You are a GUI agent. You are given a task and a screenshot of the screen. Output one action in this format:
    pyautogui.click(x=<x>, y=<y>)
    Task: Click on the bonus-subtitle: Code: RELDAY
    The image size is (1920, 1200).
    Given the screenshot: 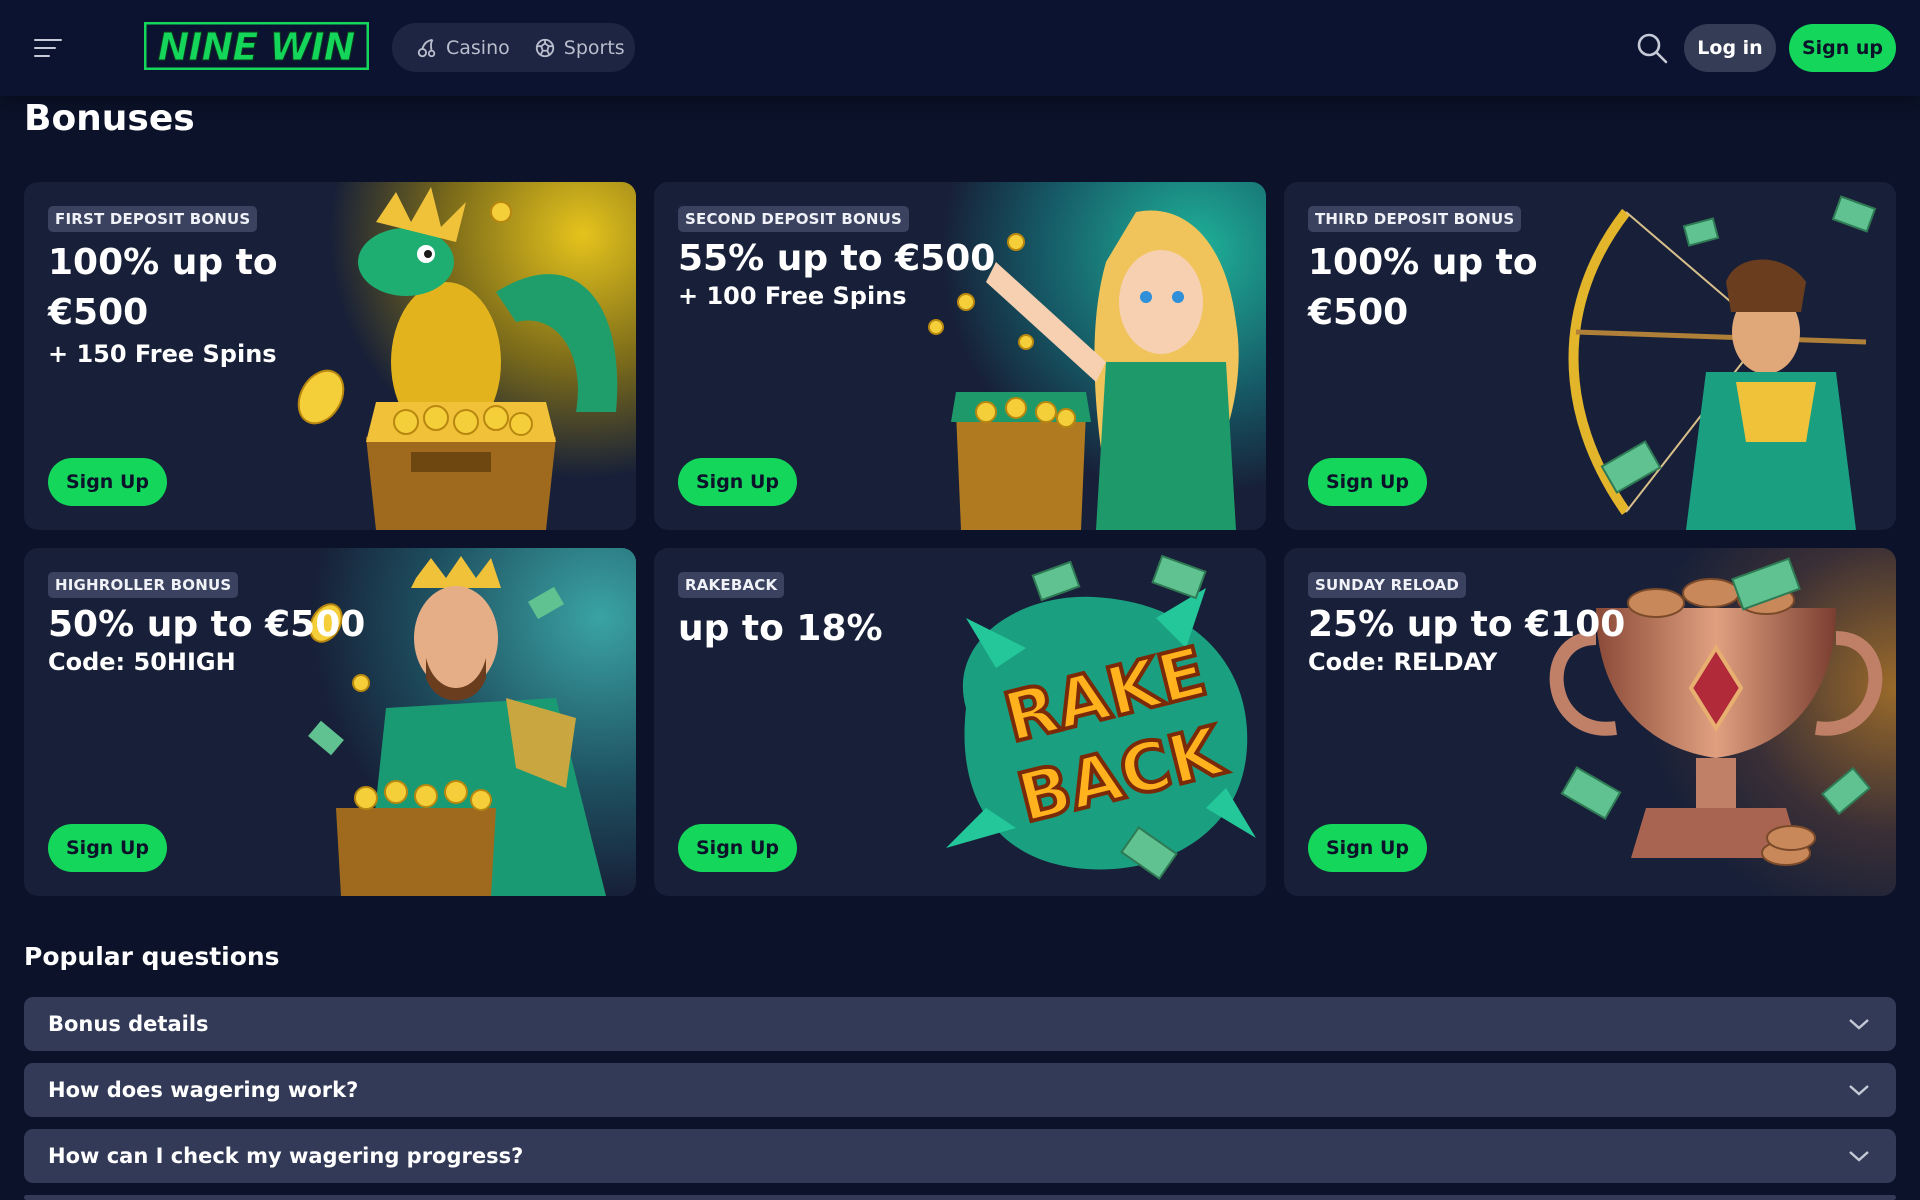 What is the action you would take?
    pyautogui.click(x=1403, y=662)
    